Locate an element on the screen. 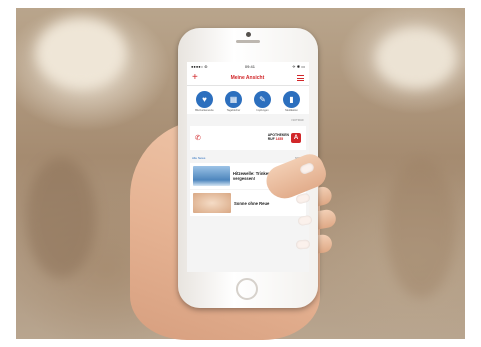 Image resolution: width=481 pixels, height=347 pixels. all-news-link: Alle News is located at coordinates (198, 158).